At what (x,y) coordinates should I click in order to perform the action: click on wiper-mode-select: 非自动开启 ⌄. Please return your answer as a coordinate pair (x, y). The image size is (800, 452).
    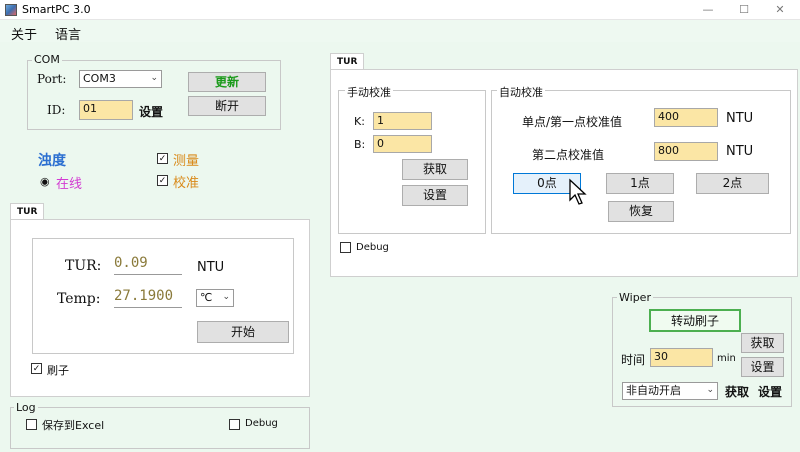
    Looking at the image, I should click on (670, 391).